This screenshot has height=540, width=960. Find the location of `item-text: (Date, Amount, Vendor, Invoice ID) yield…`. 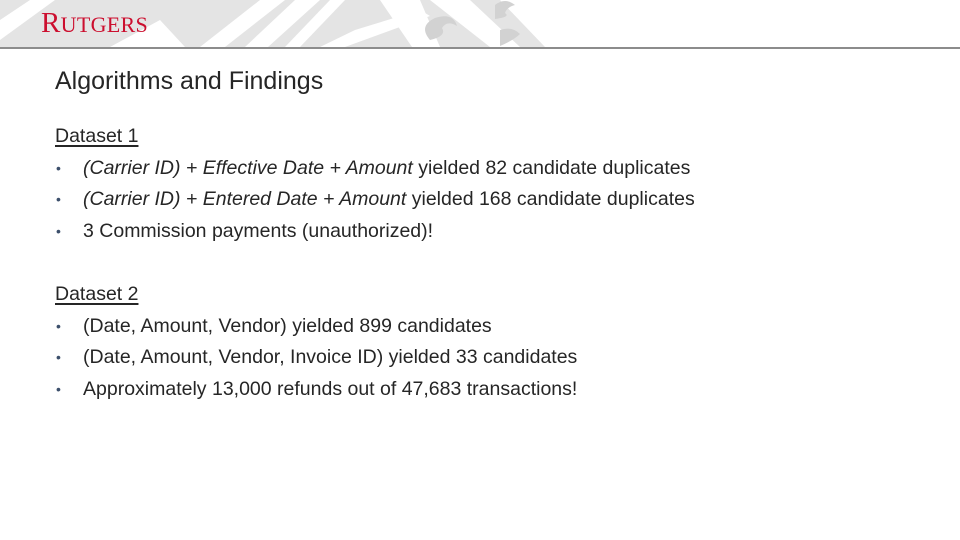

item-text: (Date, Amount, Vendor, Invoice ID) yield… is located at coordinates (330, 357).